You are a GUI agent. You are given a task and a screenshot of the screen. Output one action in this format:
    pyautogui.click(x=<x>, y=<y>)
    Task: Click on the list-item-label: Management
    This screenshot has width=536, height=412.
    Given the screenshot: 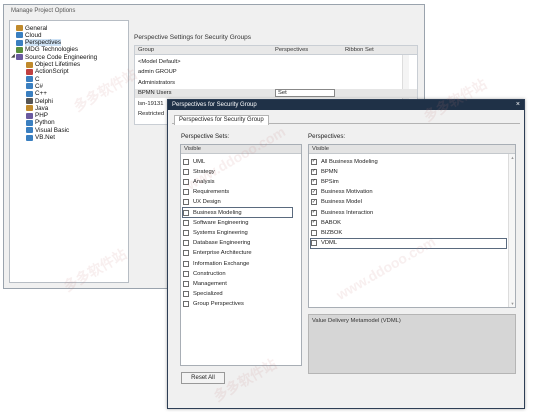 What is the action you would take?
    pyautogui.click(x=210, y=283)
    